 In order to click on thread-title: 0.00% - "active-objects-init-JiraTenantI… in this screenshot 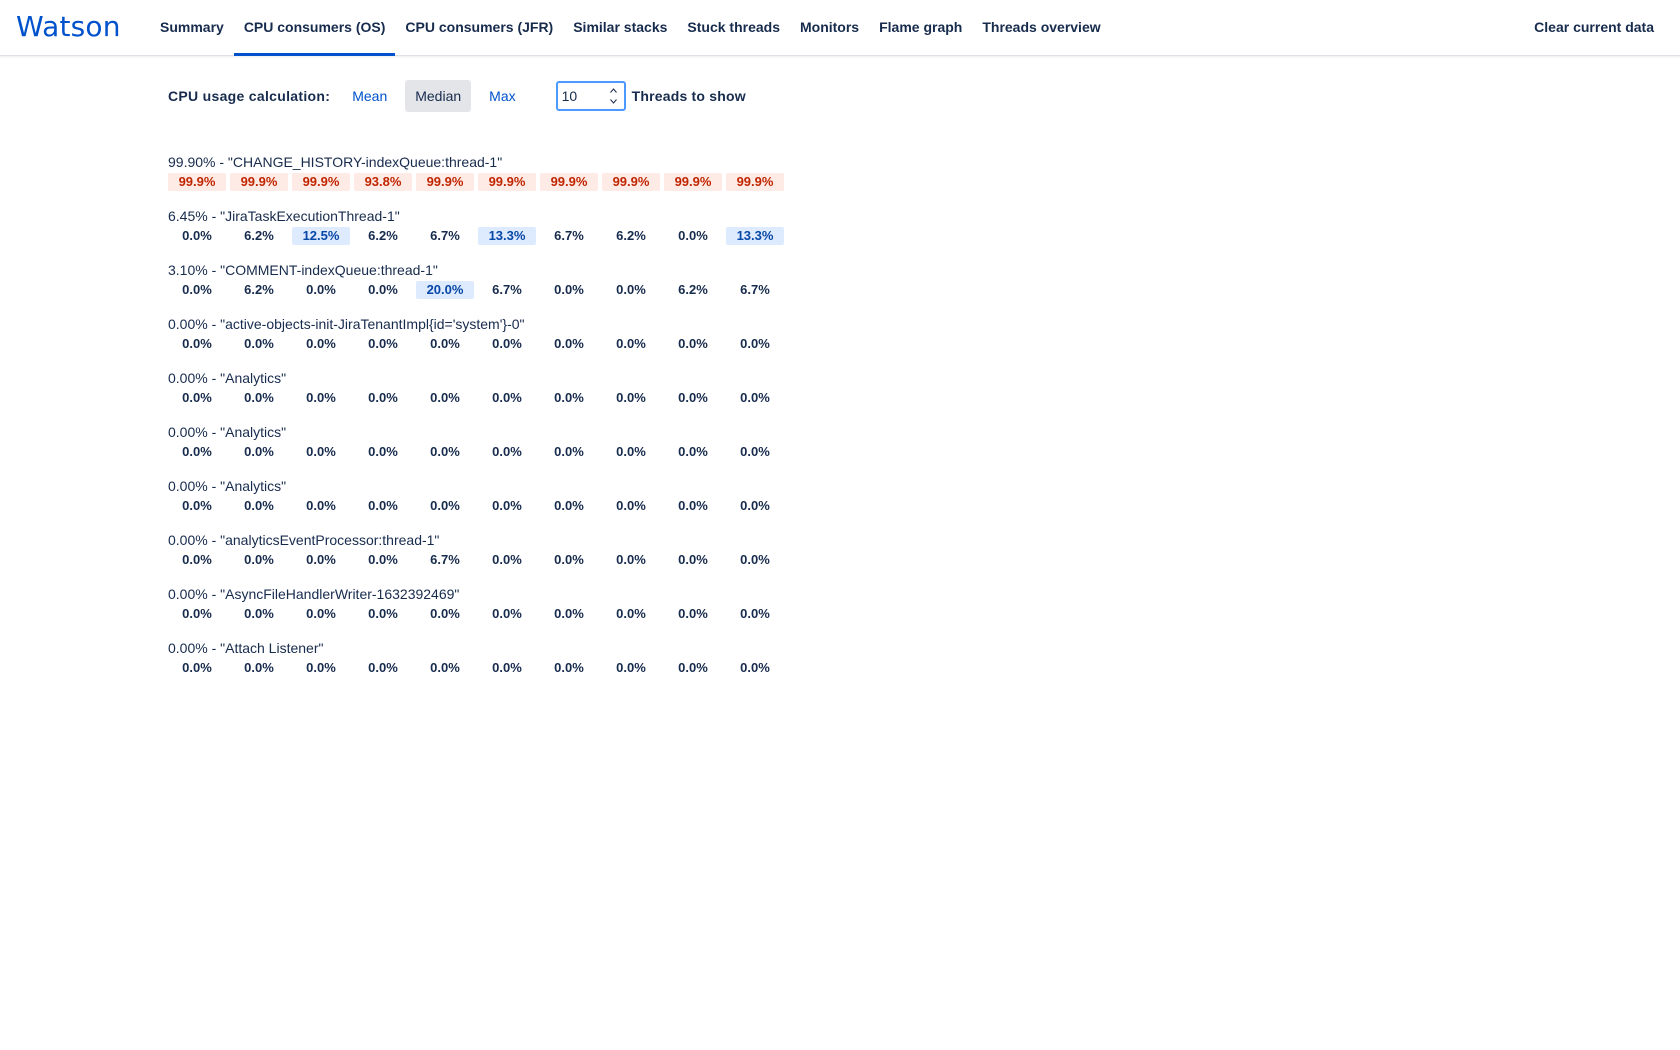, I will do `click(346, 324)`.